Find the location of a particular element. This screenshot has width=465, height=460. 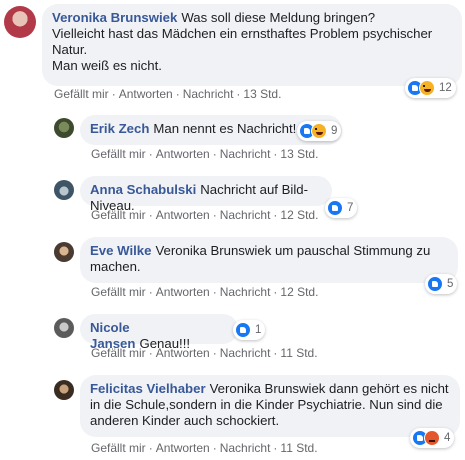

reaction-summary: 5 is located at coordinates (441, 284).